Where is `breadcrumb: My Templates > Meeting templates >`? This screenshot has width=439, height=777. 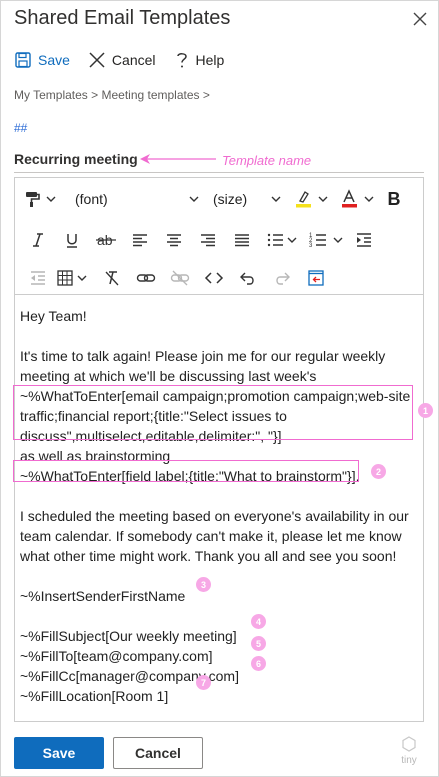 breadcrumb: My Templates > Meeting templates > is located at coordinates (112, 95).